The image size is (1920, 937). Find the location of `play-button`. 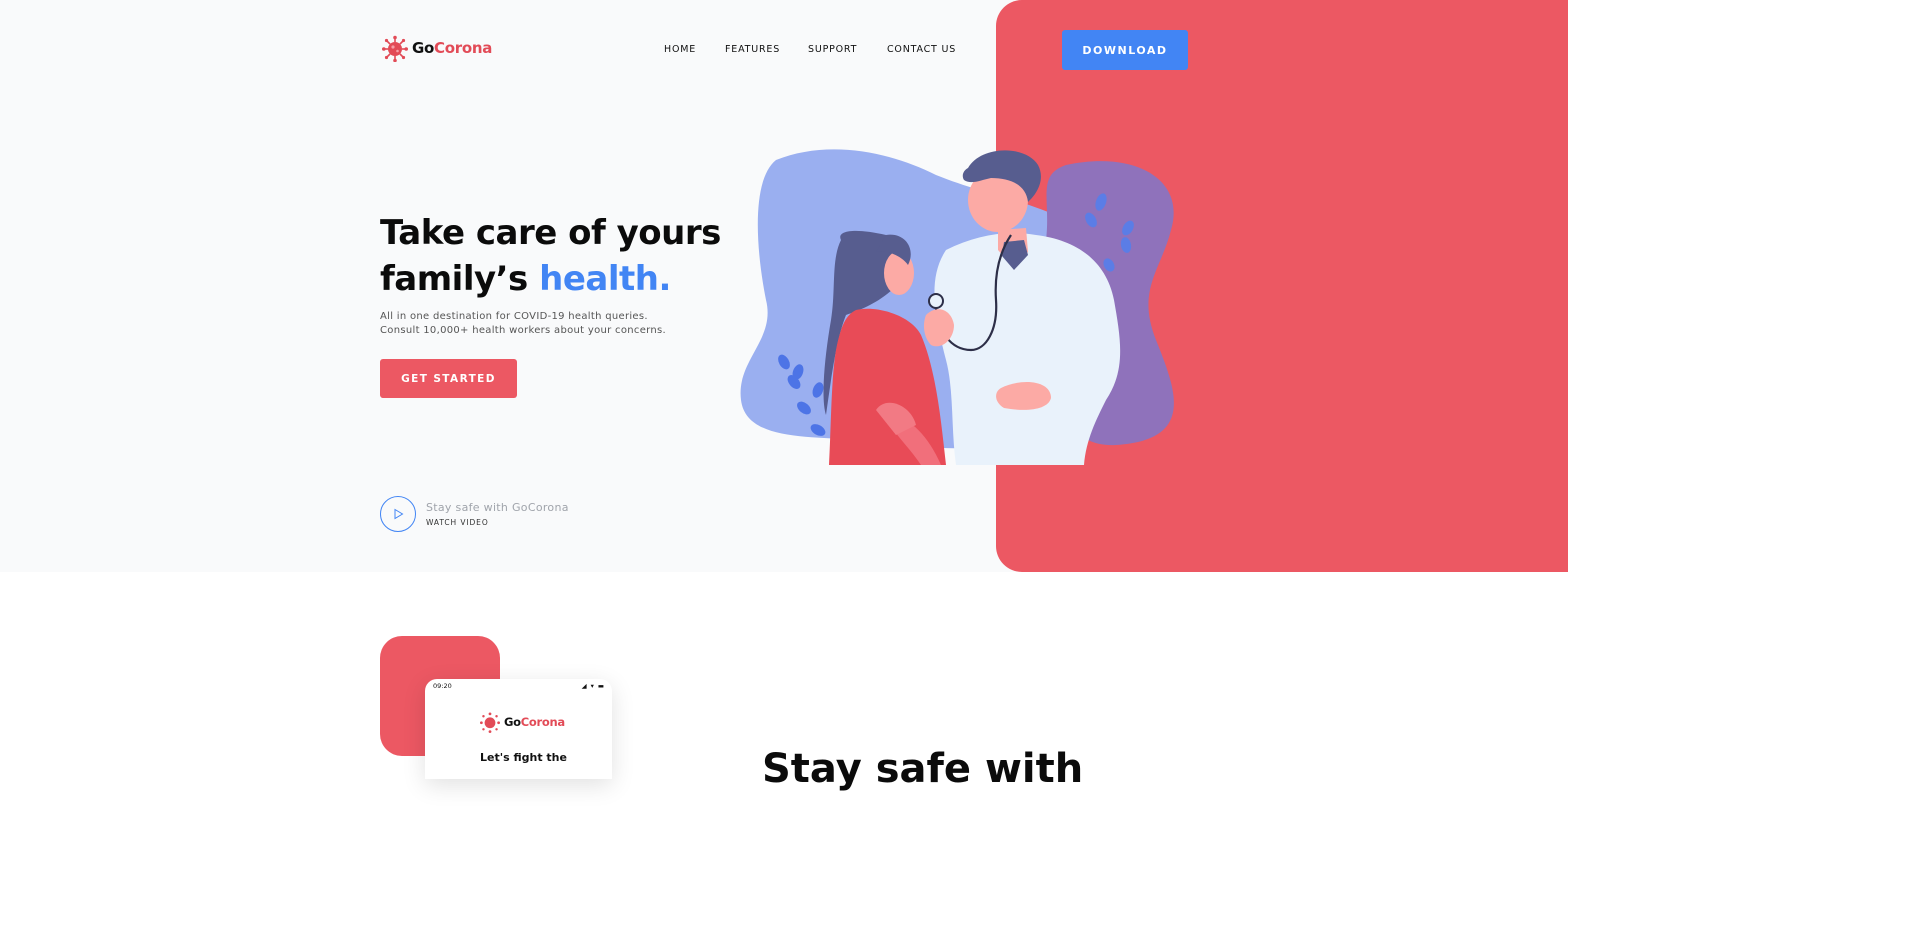

play-button is located at coordinates (398, 514).